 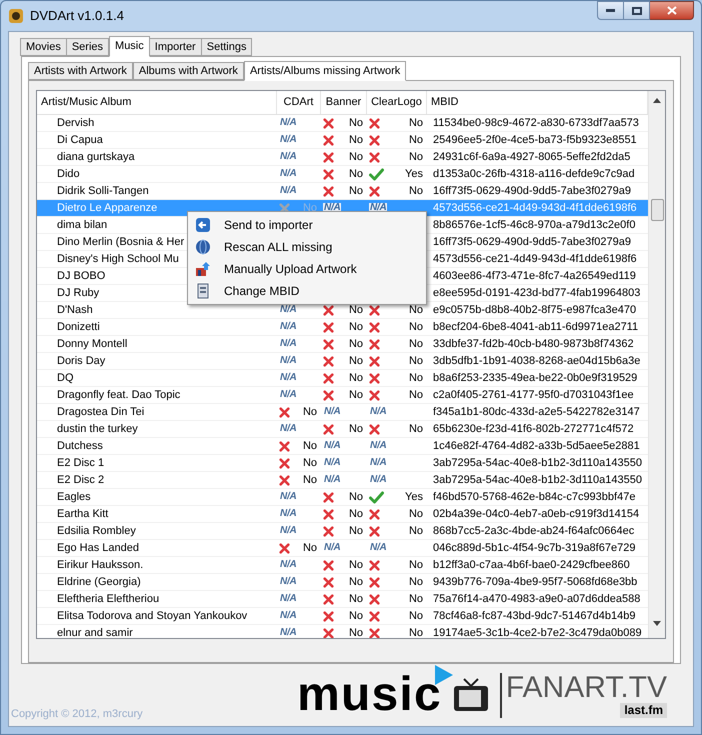 What do you see at coordinates (325, 71) in the screenshot?
I see `tab: Artists/Albums missing Artwork` at bounding box center [325, 71].